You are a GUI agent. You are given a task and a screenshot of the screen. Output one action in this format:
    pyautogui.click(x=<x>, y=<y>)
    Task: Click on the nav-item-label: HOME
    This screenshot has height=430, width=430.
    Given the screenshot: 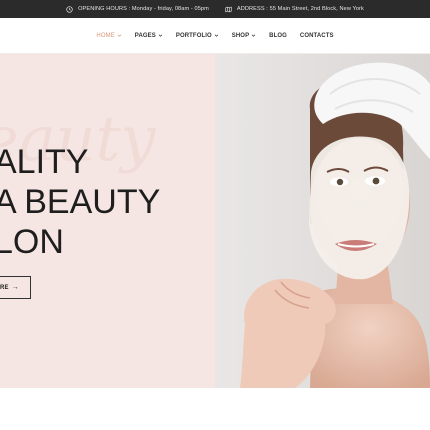 What is the action you would take?
    pyautogui.click(x=105, y=35)
    